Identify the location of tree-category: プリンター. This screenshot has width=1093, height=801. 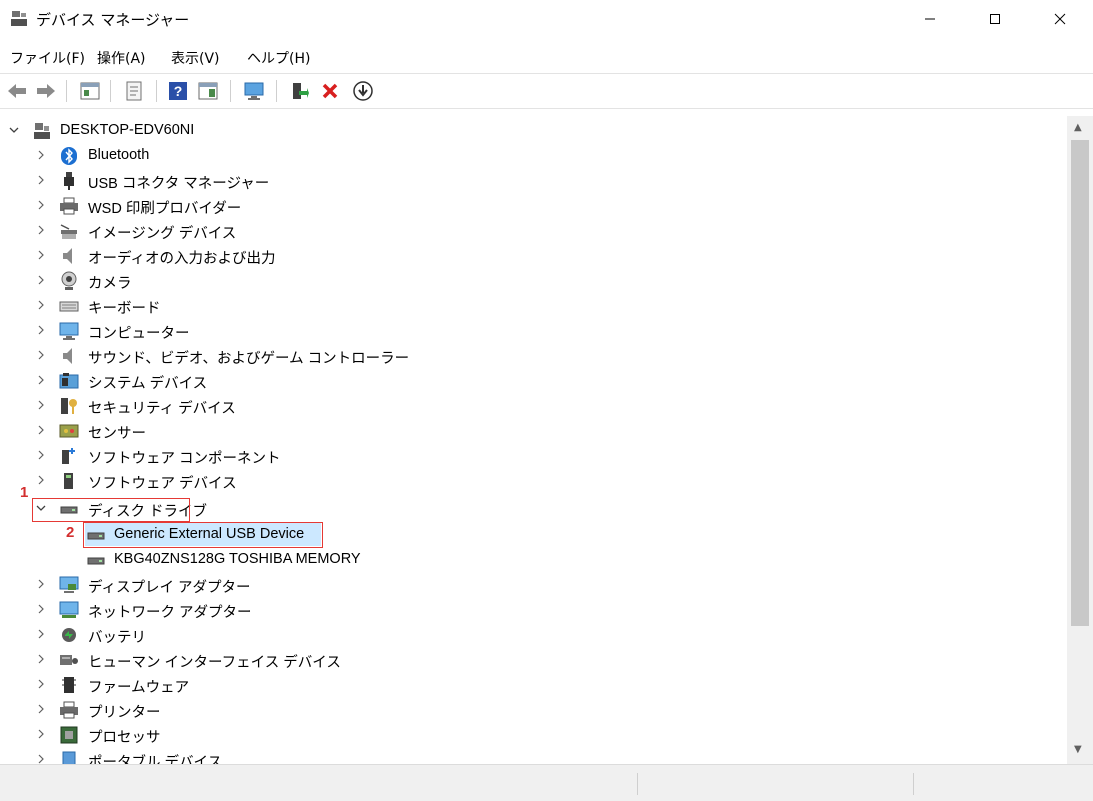
(533, 709).